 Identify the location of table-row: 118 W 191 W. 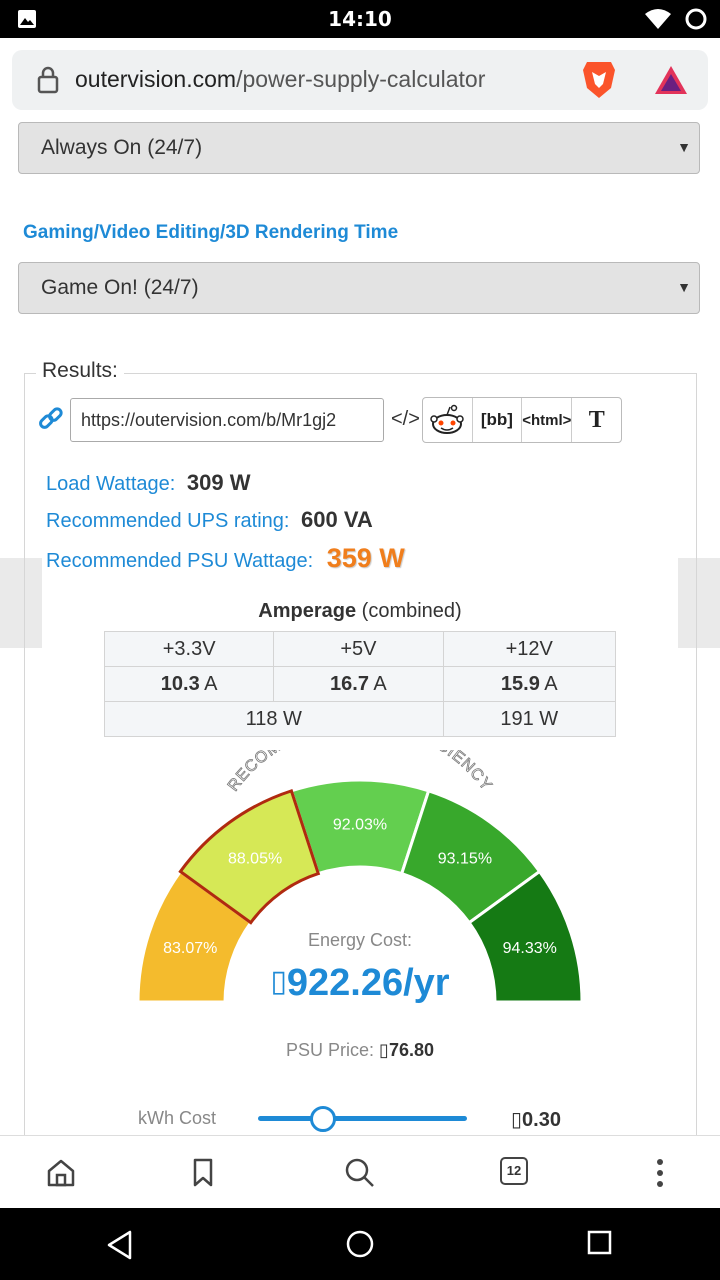
(360, 719).